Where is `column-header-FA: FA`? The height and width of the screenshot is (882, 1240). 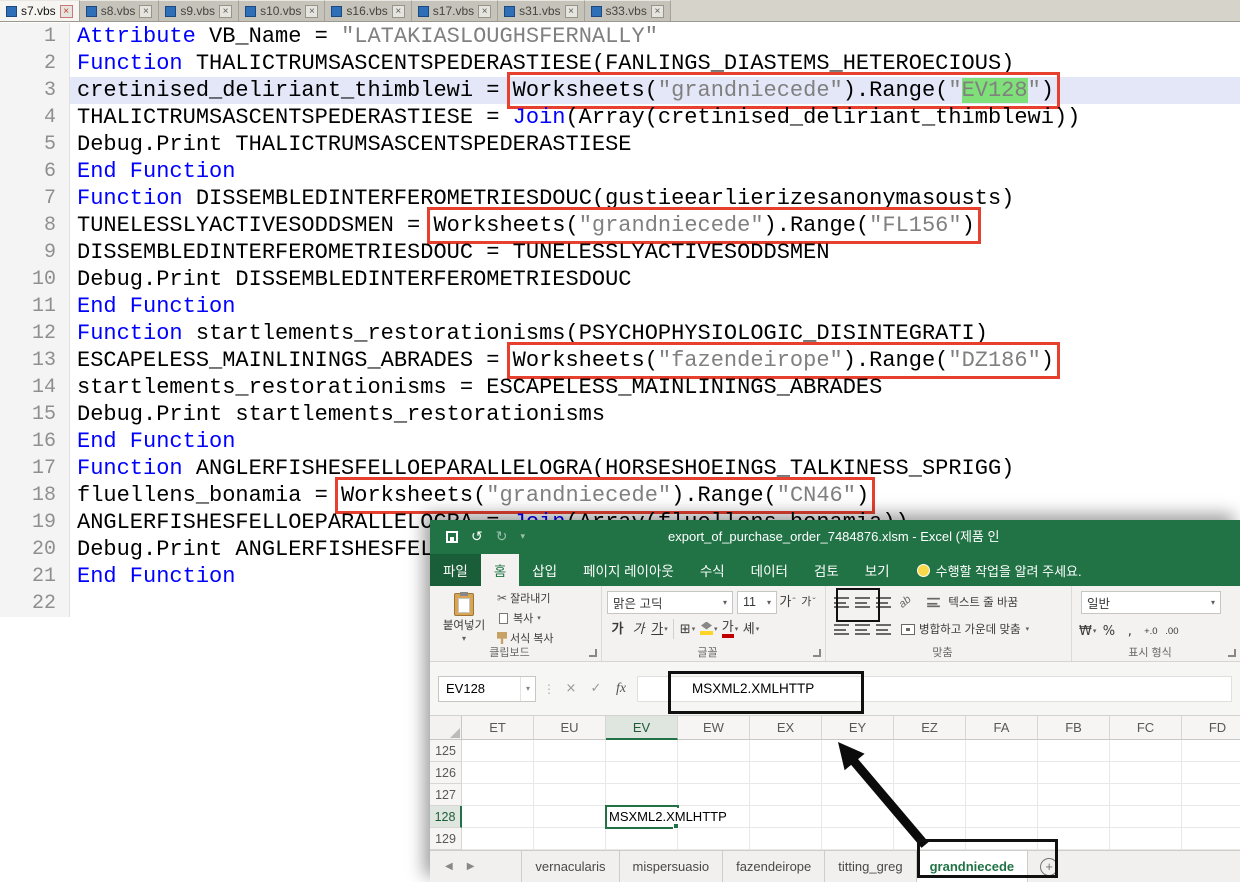 column-header-FA: FA is located at coordinates (1002, 728).